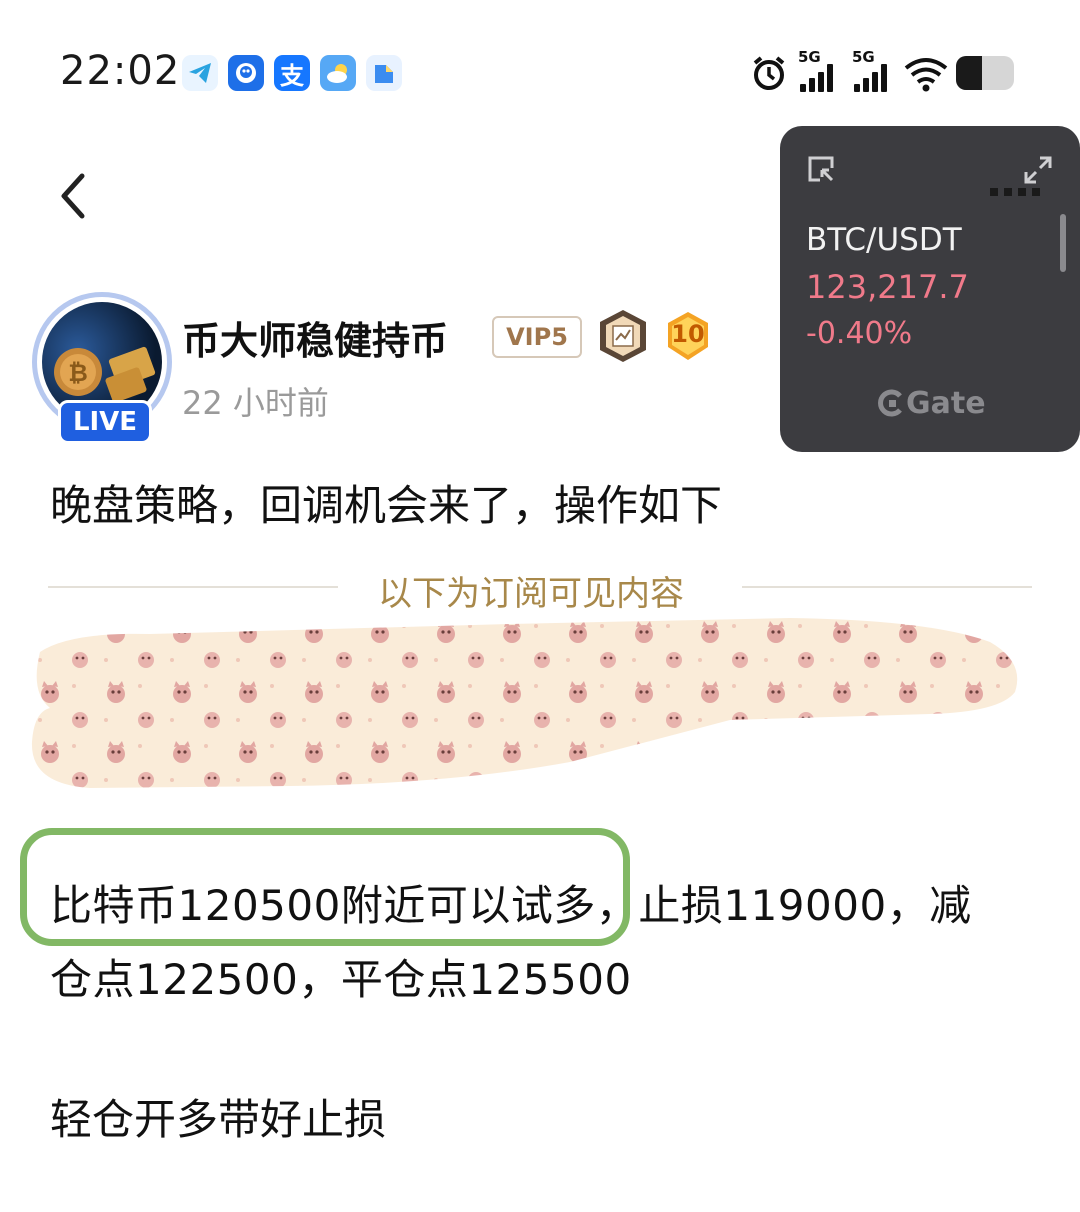 This screenshot has width=1080, height=1212. Describe the element at coordinates (623, 338) in the screenshot. I see `certificate-medal-icon` at that location.